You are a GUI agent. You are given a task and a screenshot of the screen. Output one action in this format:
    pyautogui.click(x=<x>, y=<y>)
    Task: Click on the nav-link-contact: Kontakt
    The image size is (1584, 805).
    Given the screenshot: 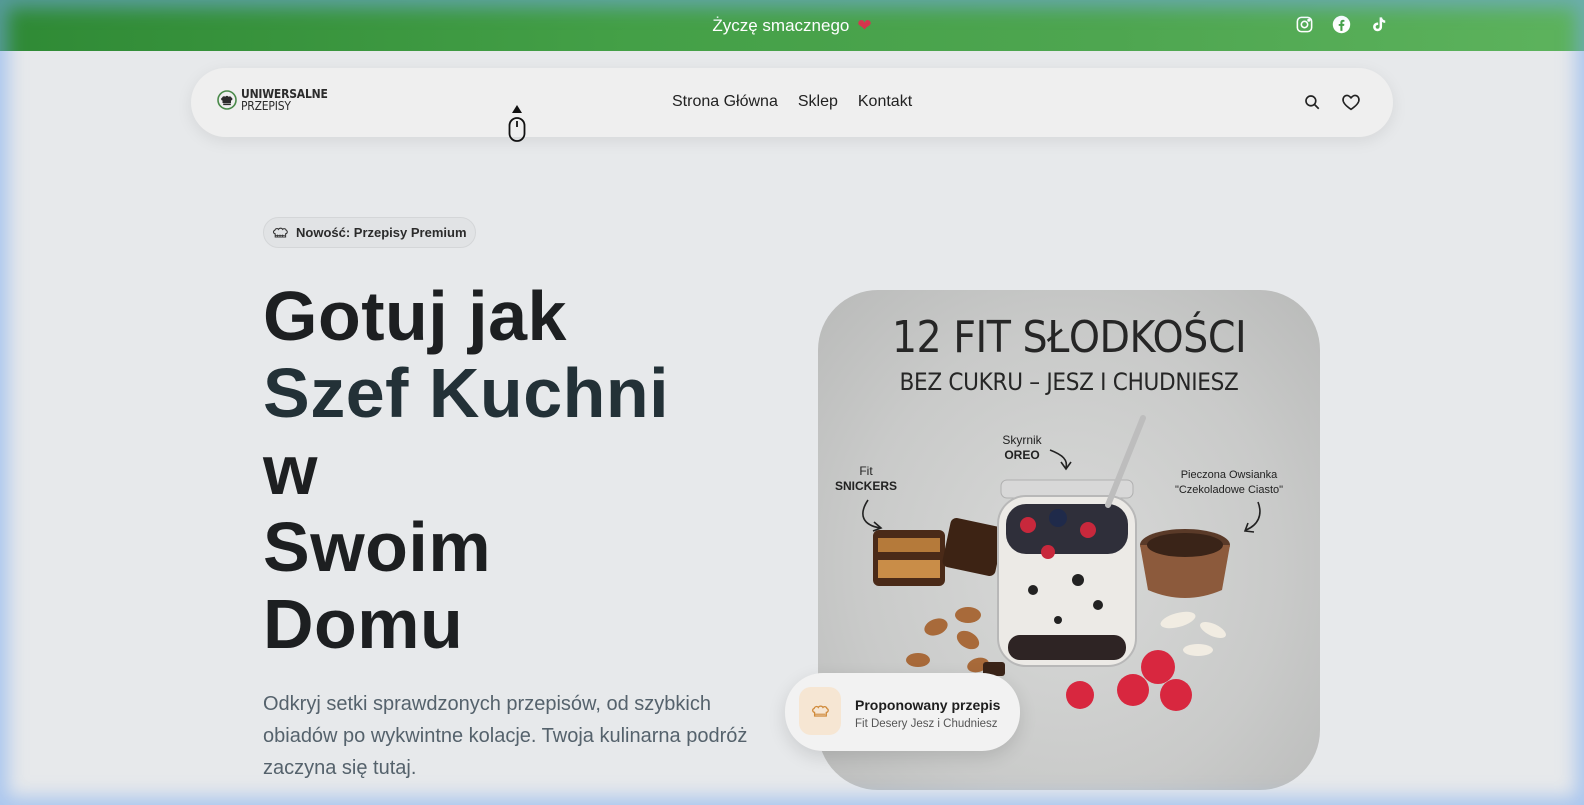 What is the action you would take?
    pyautogui.click(x=885, y=102)
    